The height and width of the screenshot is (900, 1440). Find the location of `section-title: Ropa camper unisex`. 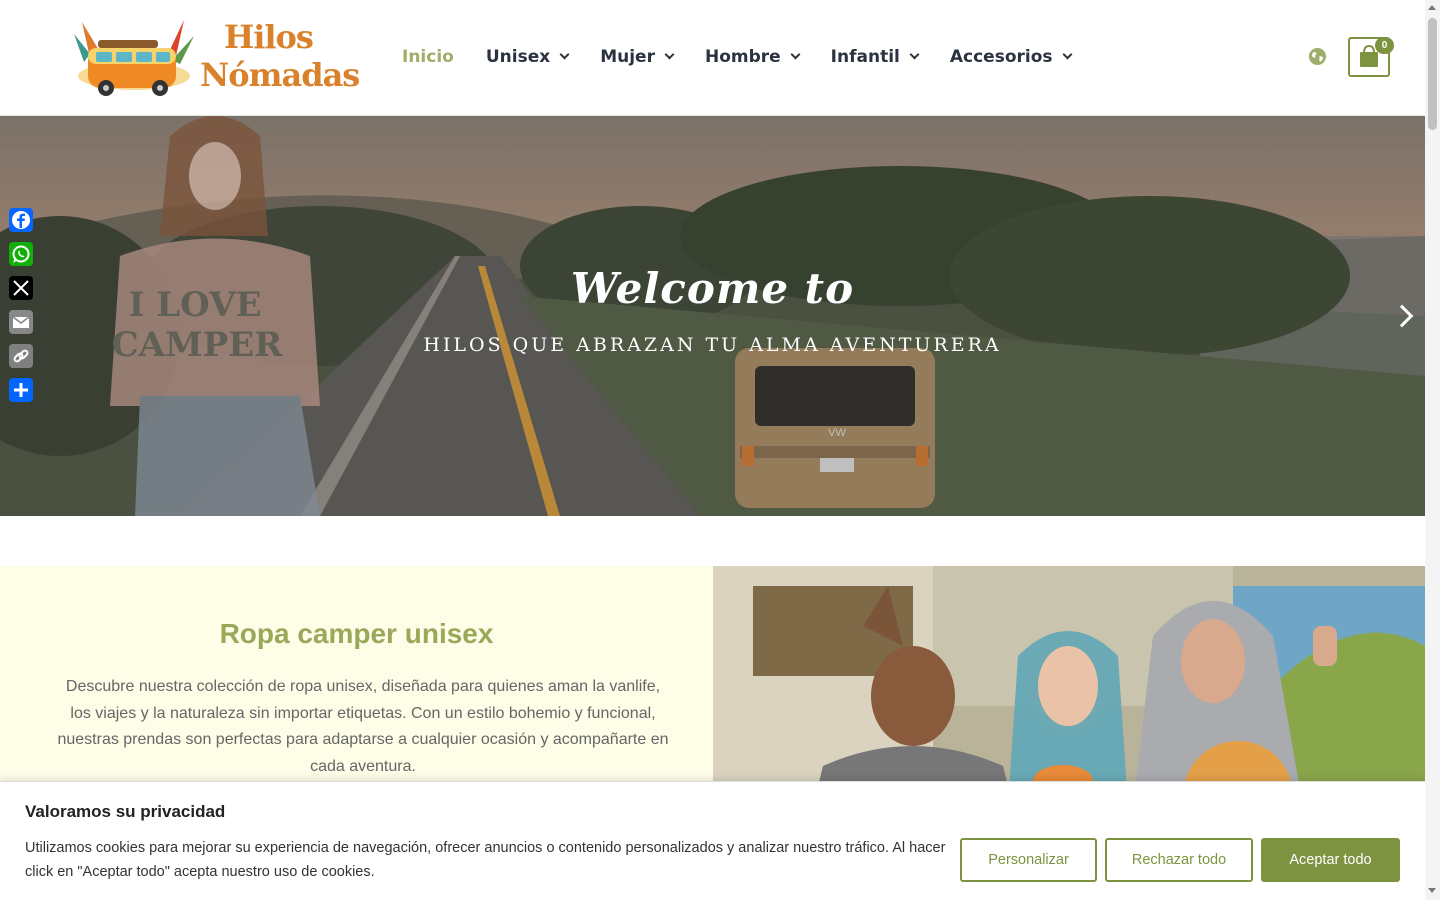

section-title: Ropa camper unisex is located at coordinates (356, 633).